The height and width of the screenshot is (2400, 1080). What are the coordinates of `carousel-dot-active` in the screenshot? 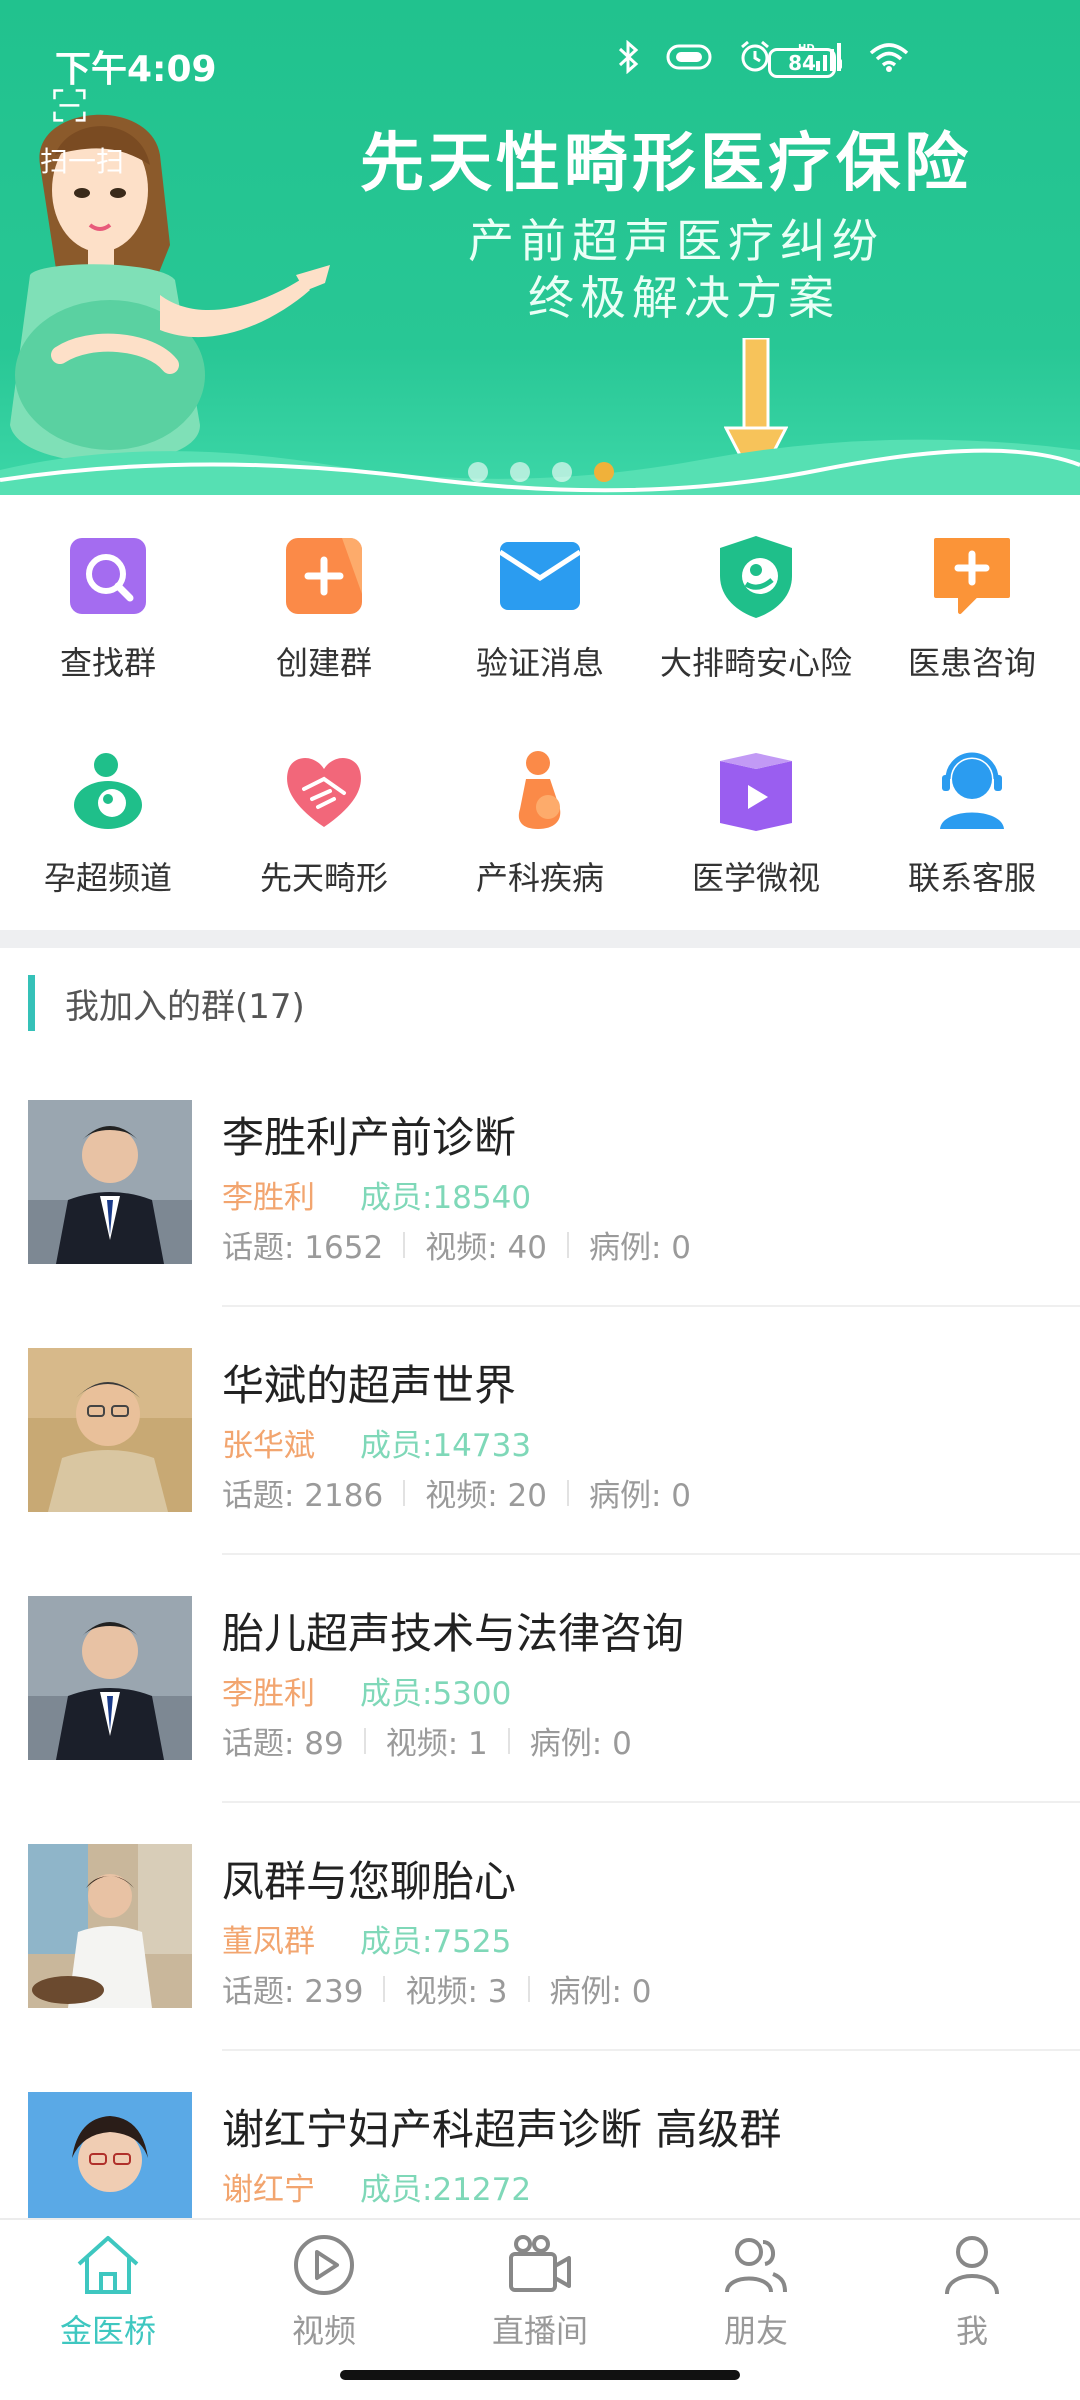 It's located at (604, 472).